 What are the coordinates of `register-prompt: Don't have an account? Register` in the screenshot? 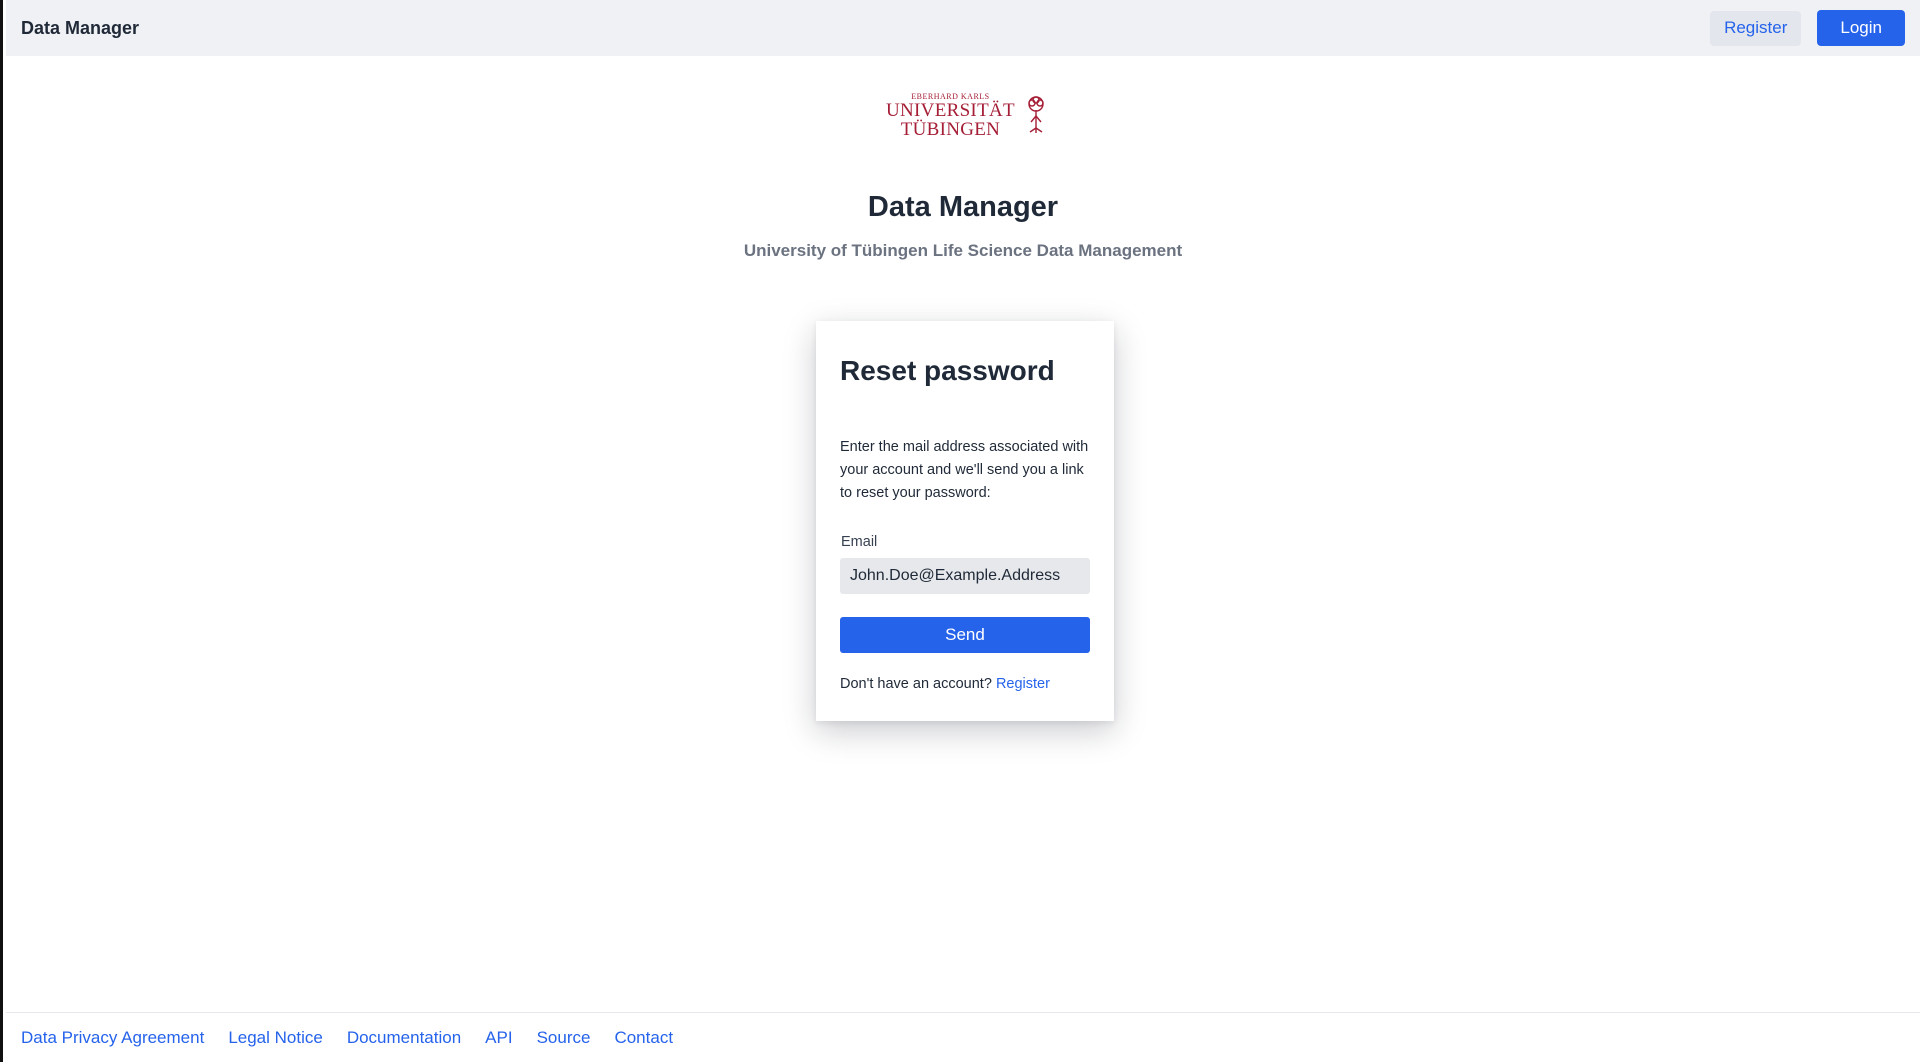 It's located at (945, 684).